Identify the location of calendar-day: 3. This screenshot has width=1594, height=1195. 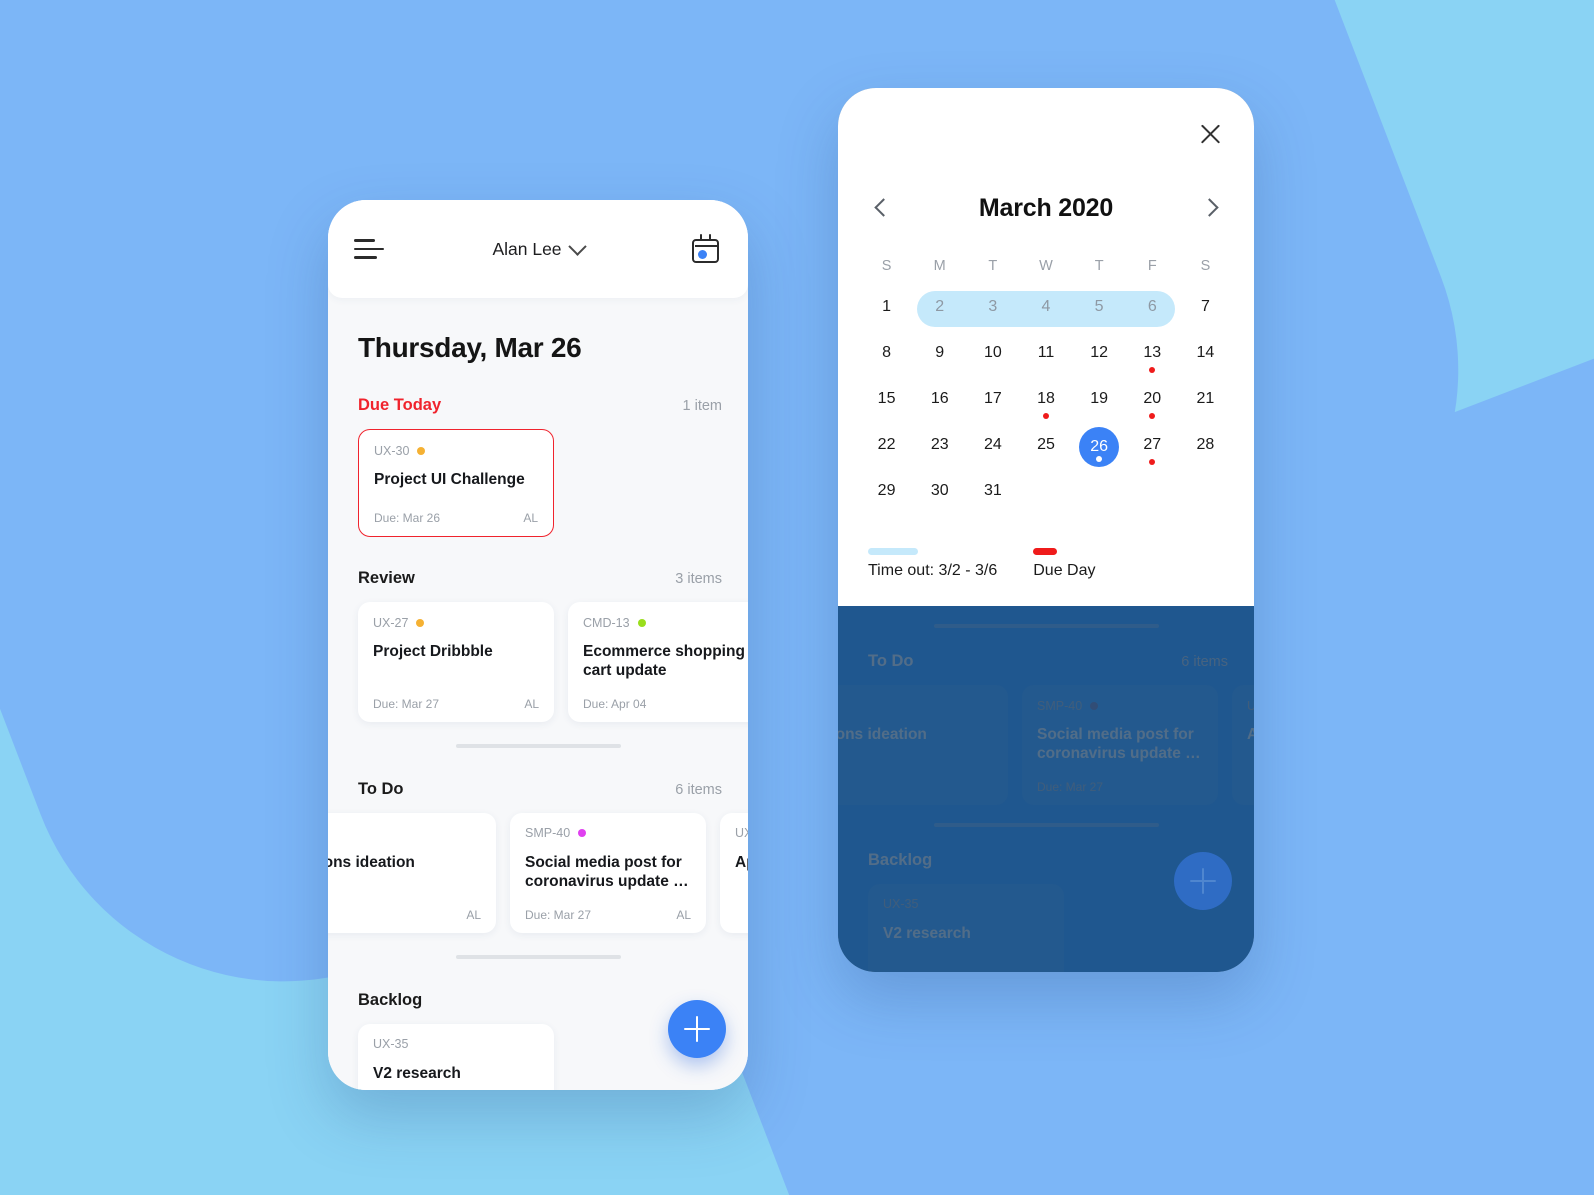
(992, 311).